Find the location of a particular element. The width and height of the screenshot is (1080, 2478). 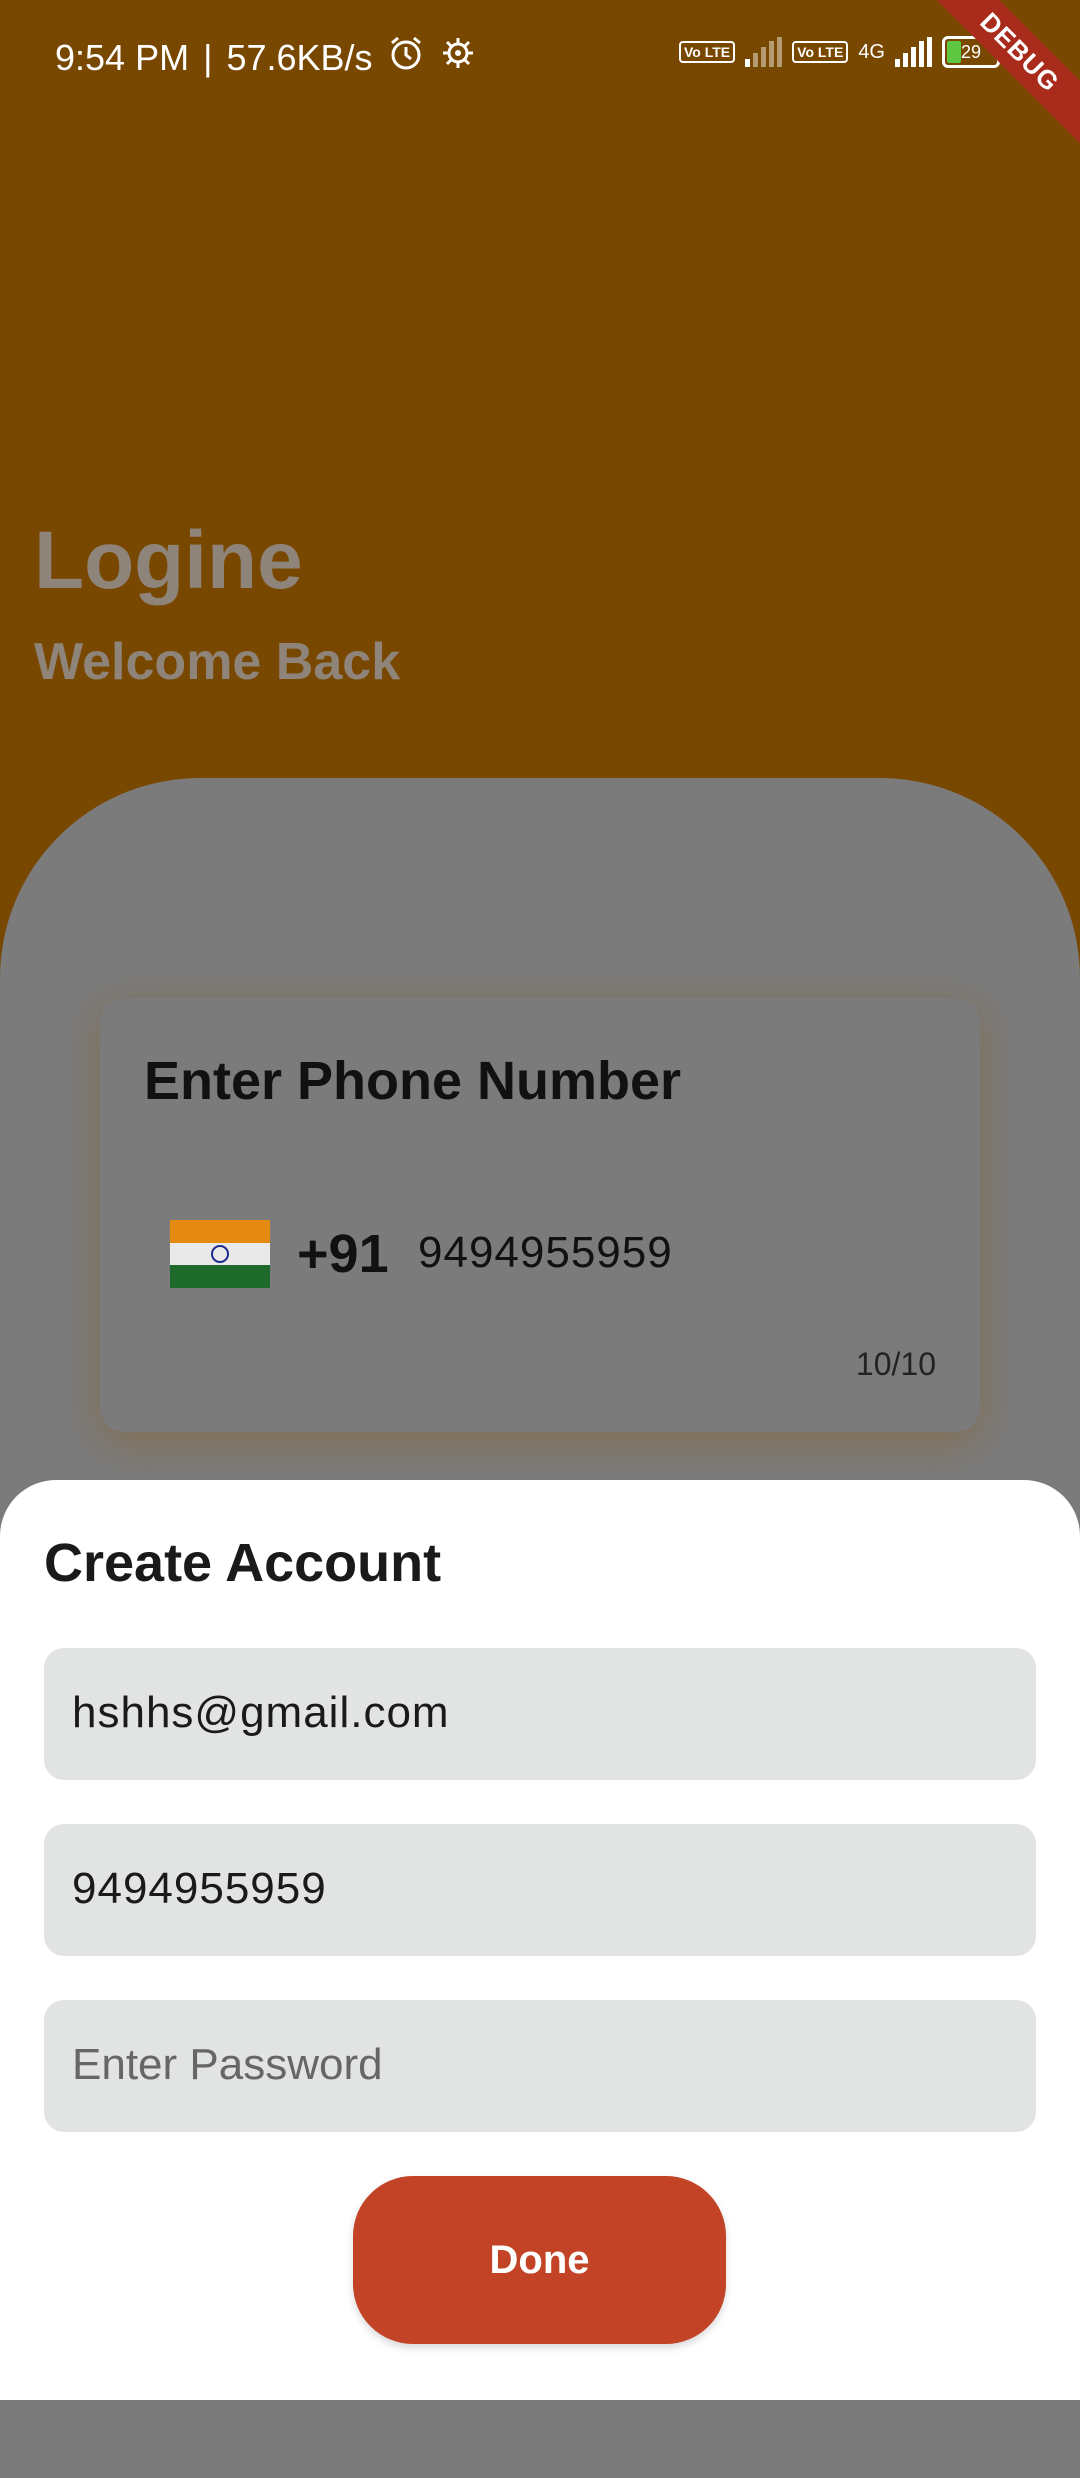

volte-icon: Vo LTE is located at coordinates (707, 52).